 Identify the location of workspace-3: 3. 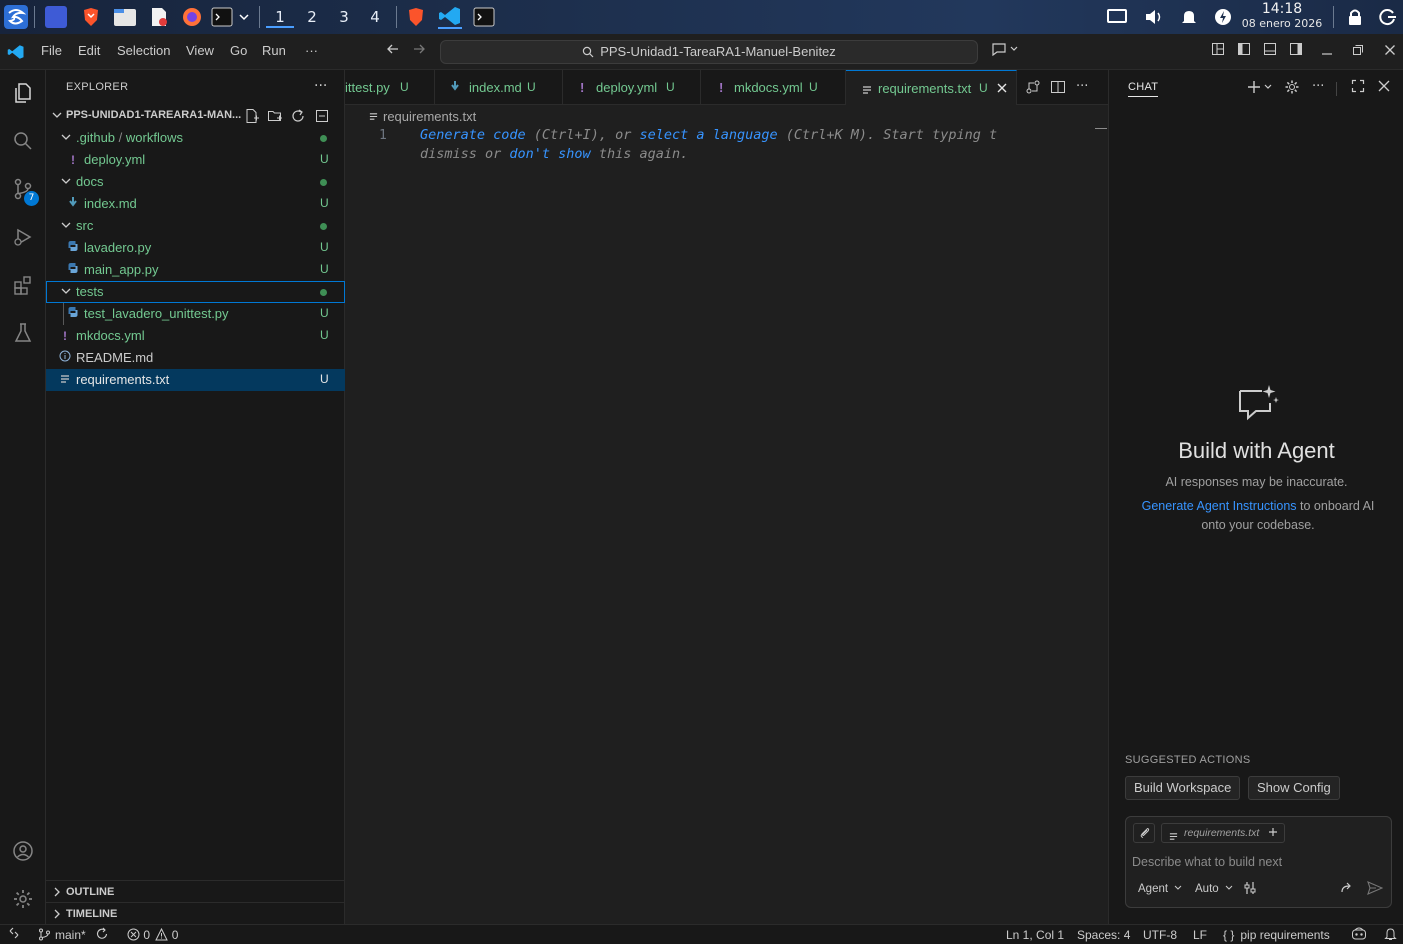
(344, 17).